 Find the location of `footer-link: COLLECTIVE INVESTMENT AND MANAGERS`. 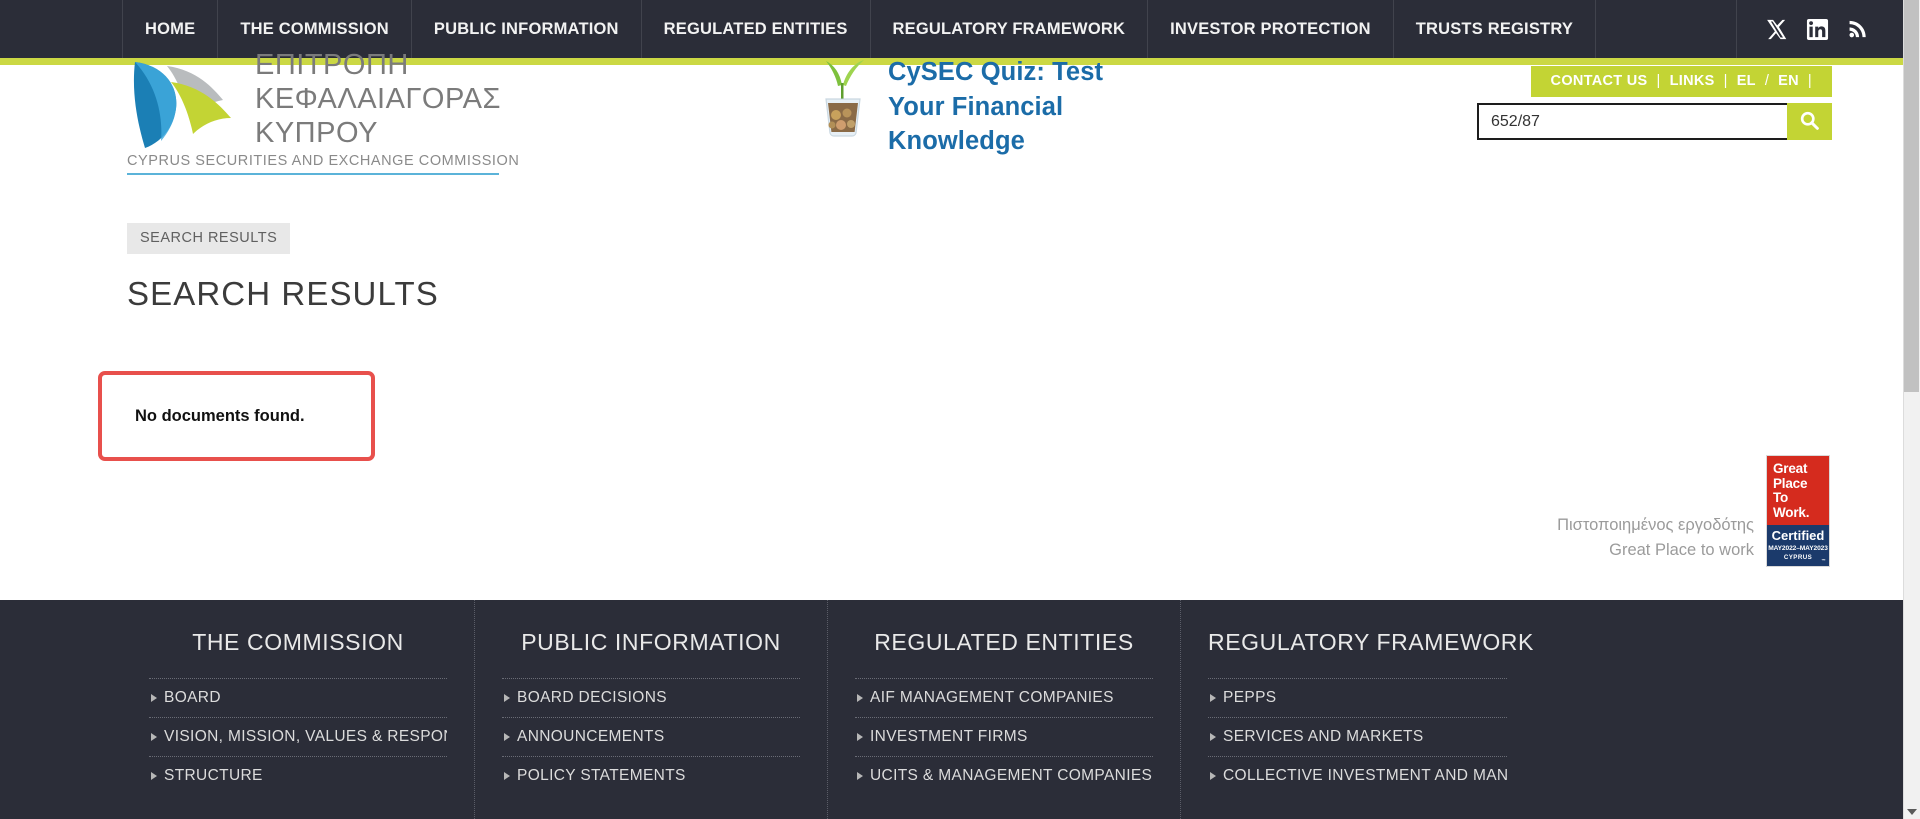

footer-link: COLLECTIVE INVESTMENT AND MANAGERS is located at coordinates (1357, 775).